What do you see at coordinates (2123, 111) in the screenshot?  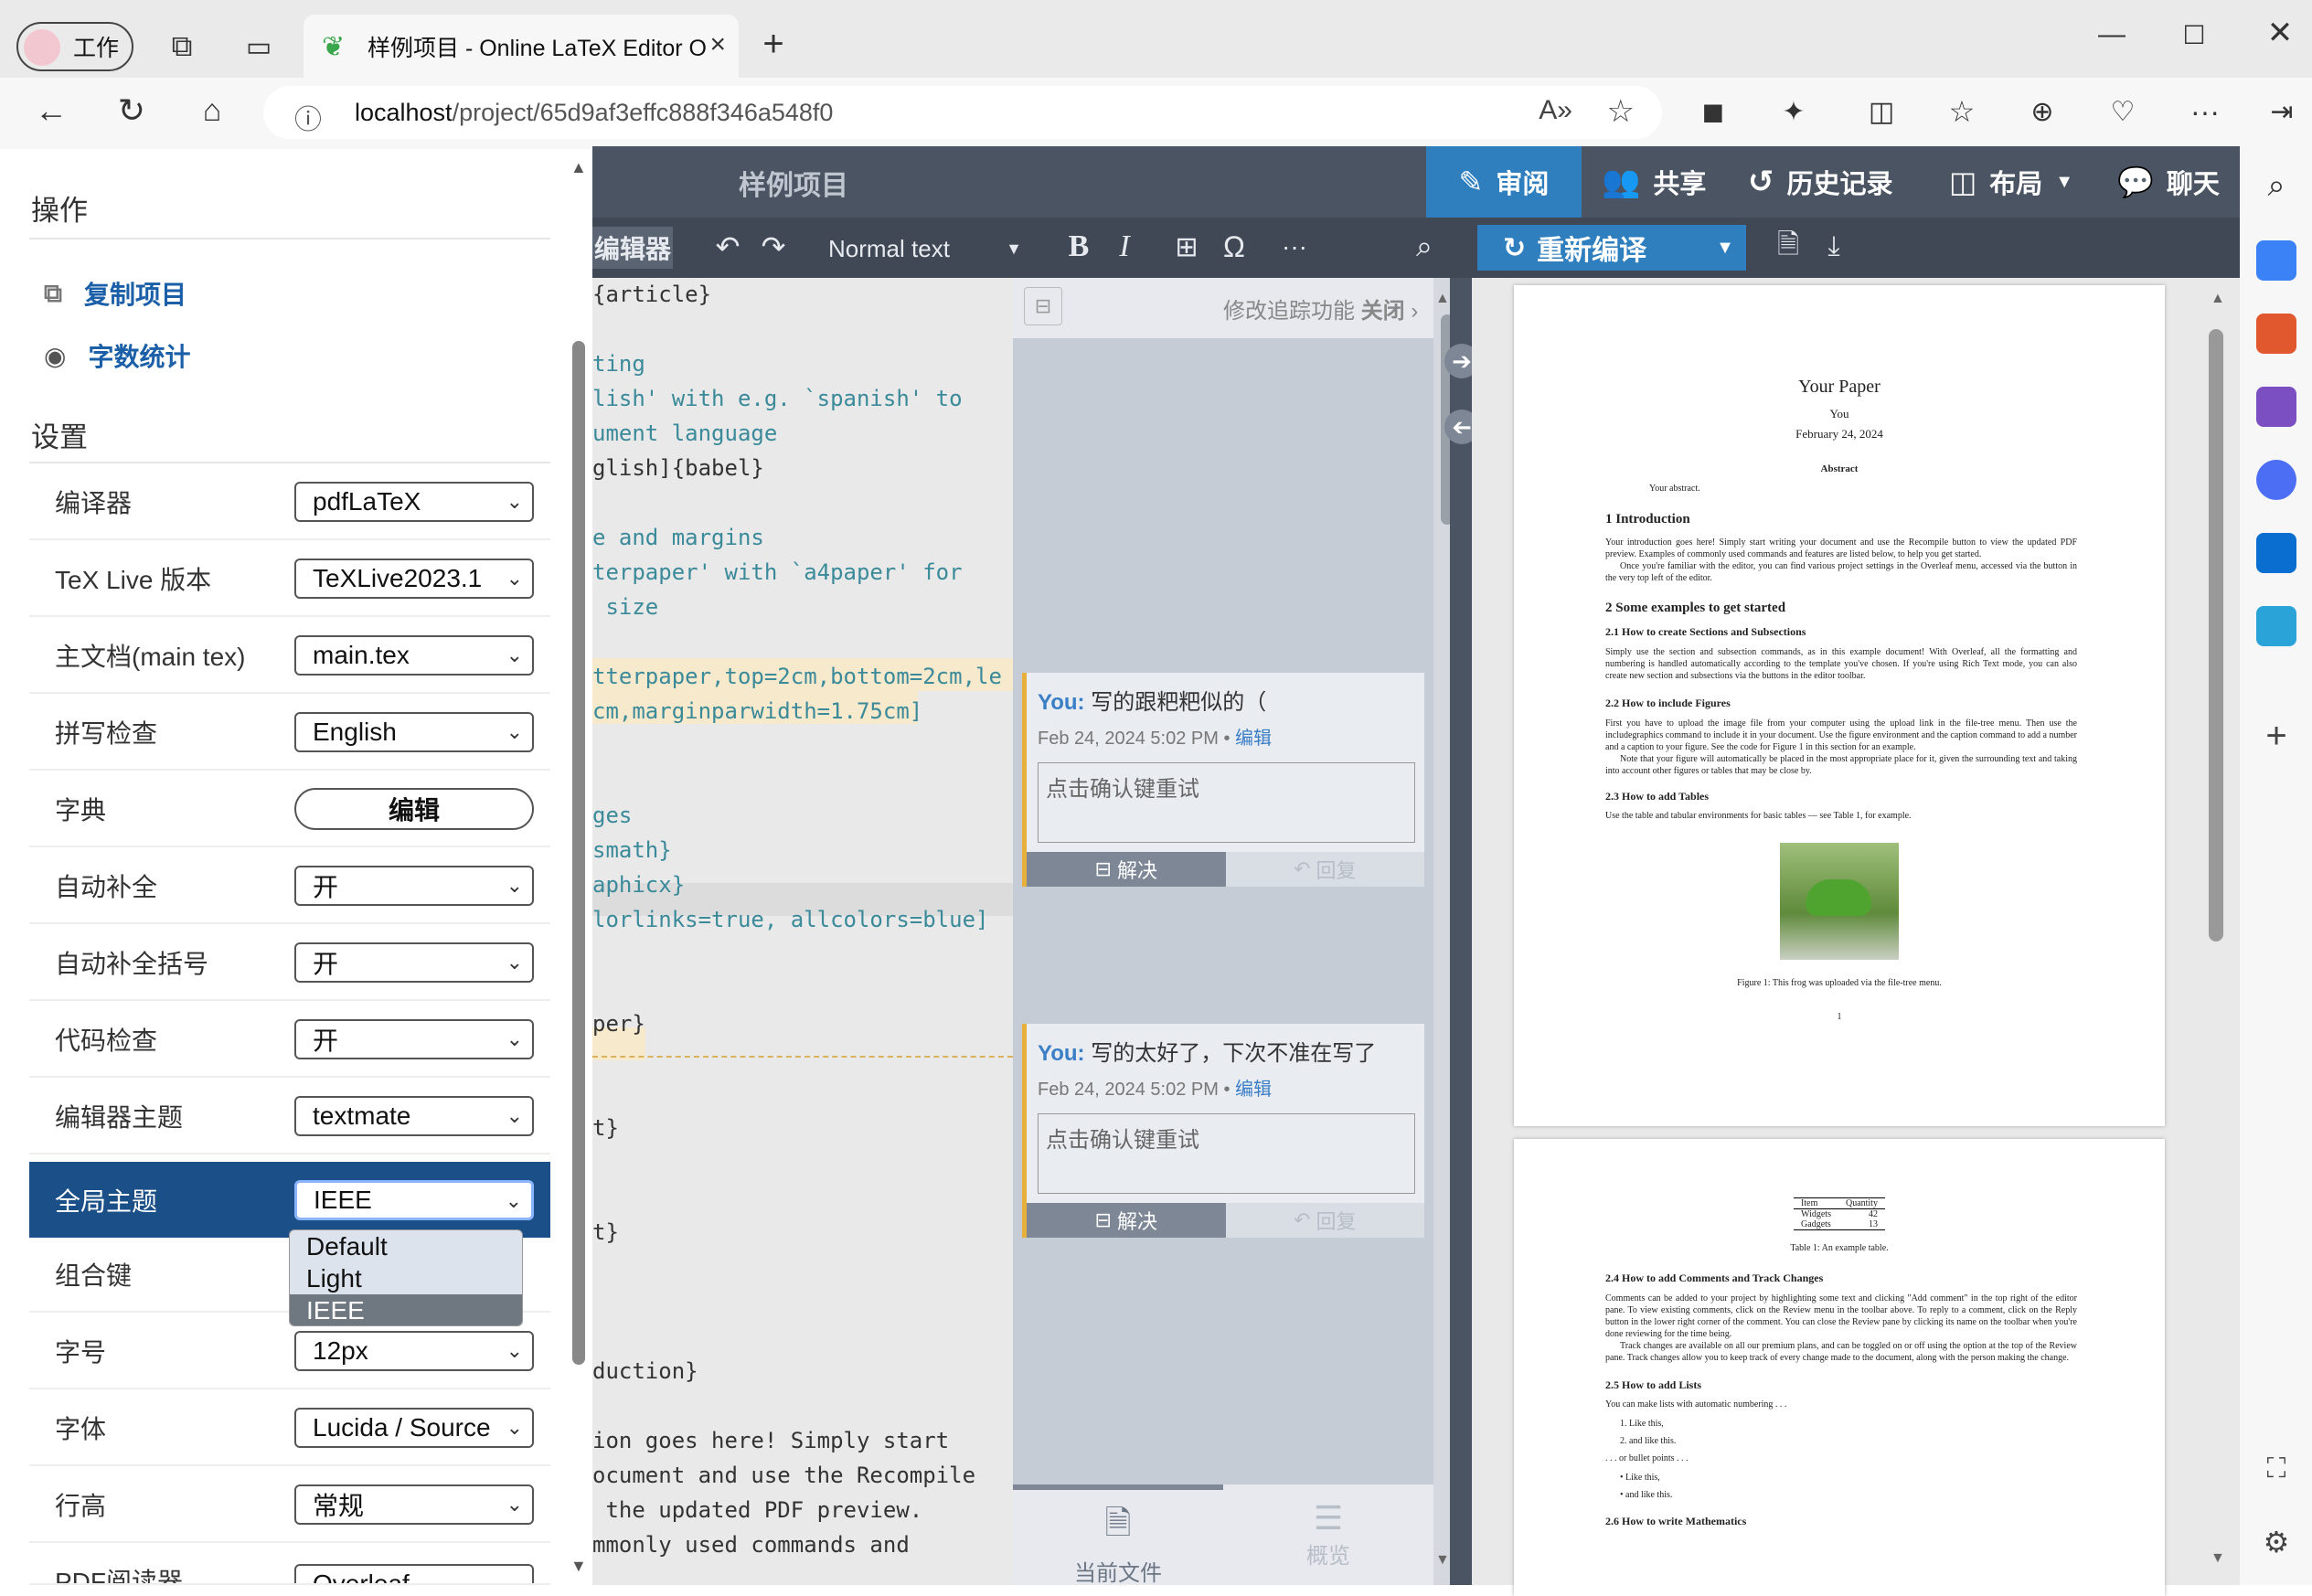 I see `browser-essentials-icon: ♡` at bounding box center [2123, 111].